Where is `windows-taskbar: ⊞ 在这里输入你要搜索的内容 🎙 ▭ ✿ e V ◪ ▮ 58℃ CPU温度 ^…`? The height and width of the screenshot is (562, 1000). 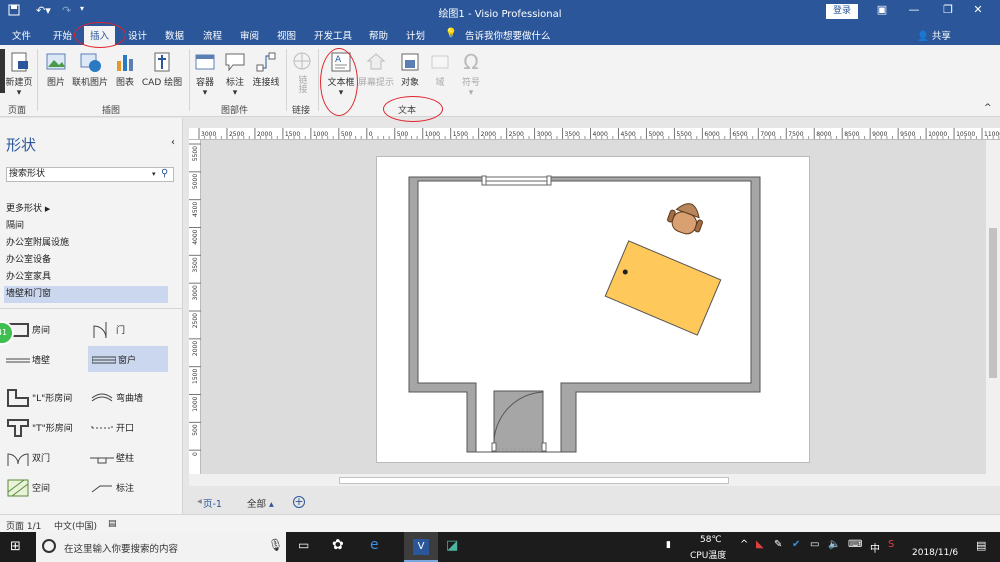
windows-taskbar: ⊞ 在这里输入你要搜索的内容 🎙 ▭ ✿ e V ◪ ▮ 58℃ CPU温度 ^… is located at coordinates (500, 547).